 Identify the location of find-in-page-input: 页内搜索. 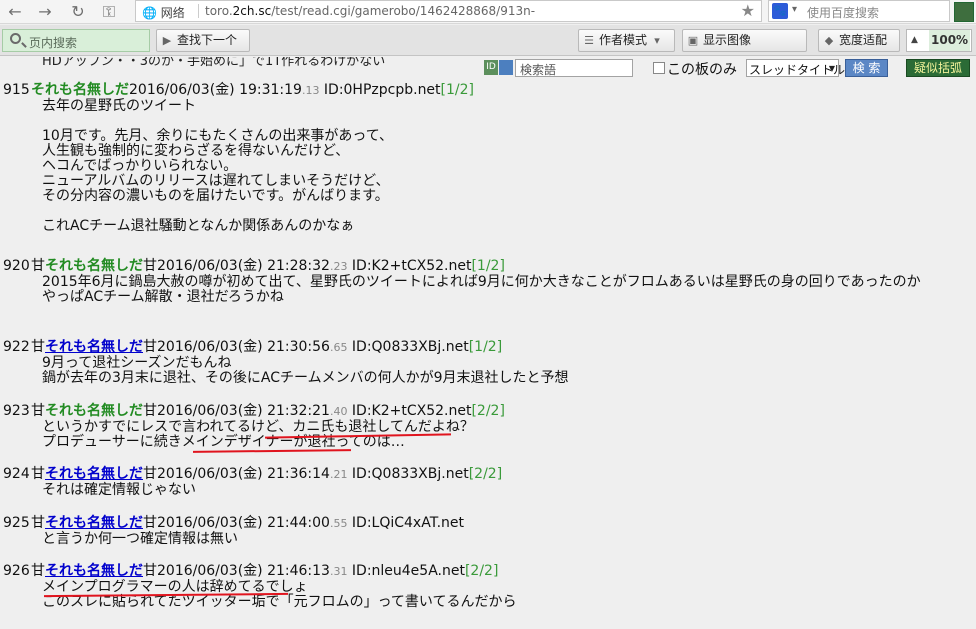
(76, 40).